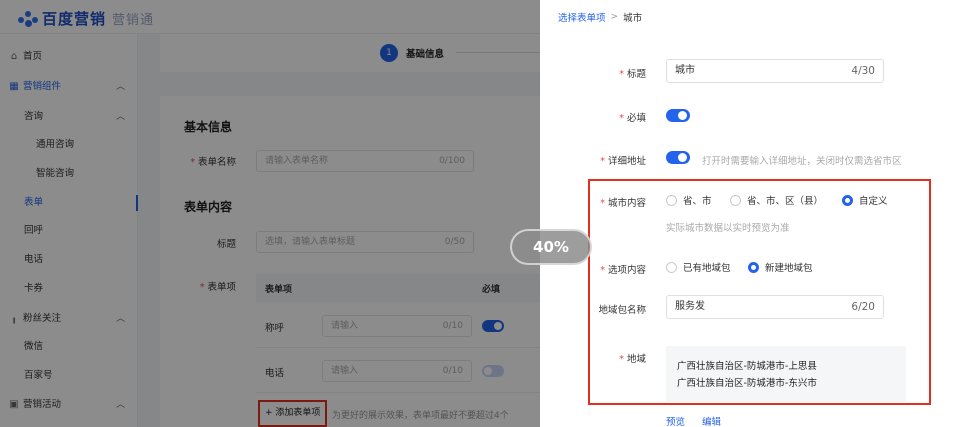  I want to click on list-item: 广西壮族自治区-防城港市-上思县, so click(747, 366).